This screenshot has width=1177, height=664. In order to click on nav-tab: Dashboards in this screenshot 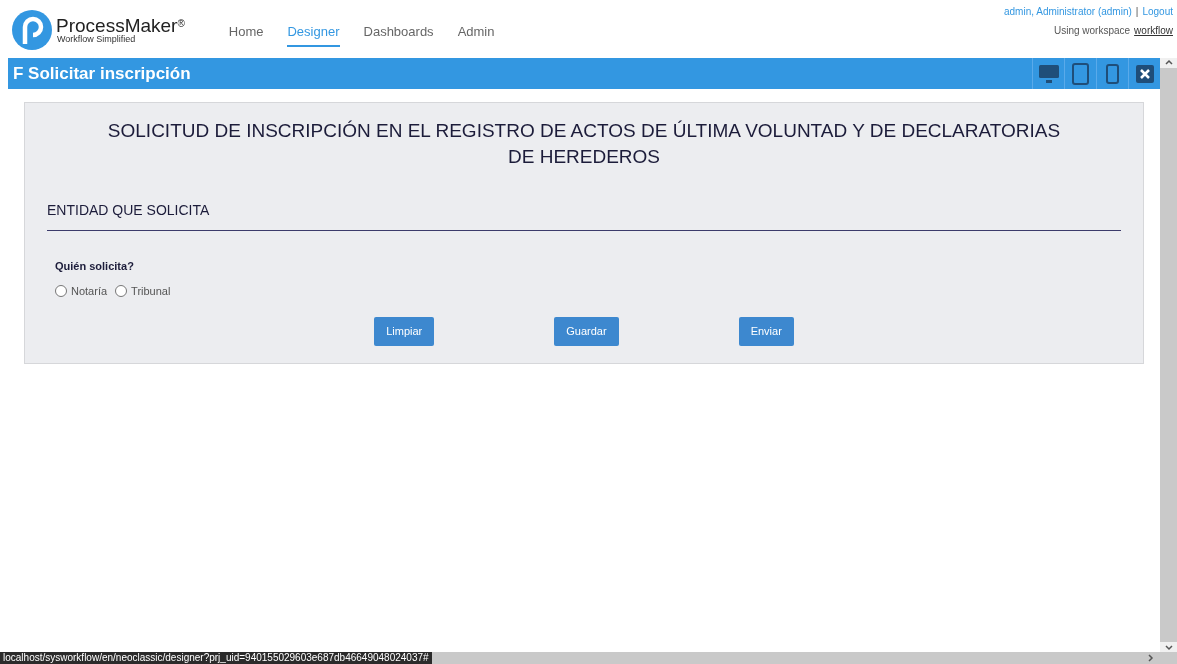, I will do `click(398, 34)`.